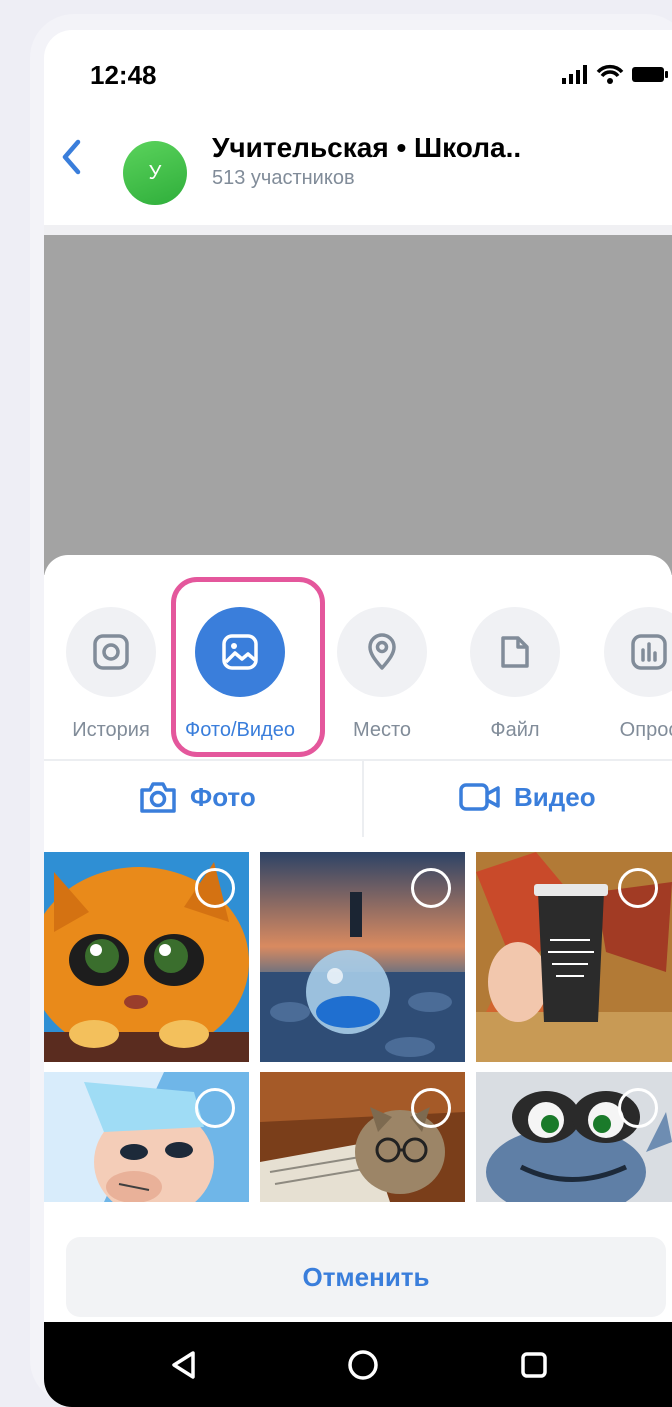 The image size is (672, 1407). Describe the element at coordinates (638, 674) in the screenshot. I see `attach-option-poll: Опрос` at that location.